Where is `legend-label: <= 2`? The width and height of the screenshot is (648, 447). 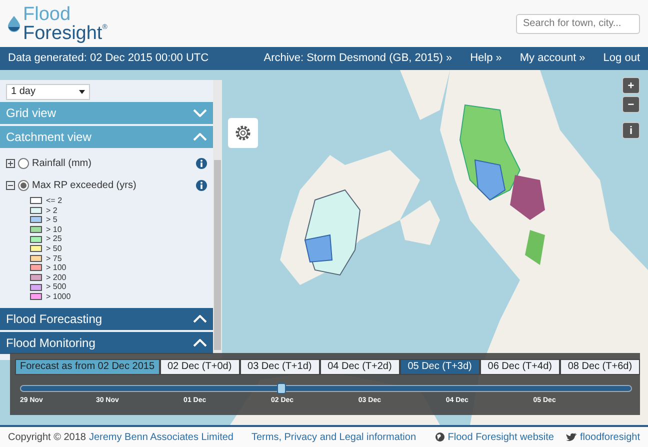 legend-label: <= 2 is located at coordinates (54, 201).